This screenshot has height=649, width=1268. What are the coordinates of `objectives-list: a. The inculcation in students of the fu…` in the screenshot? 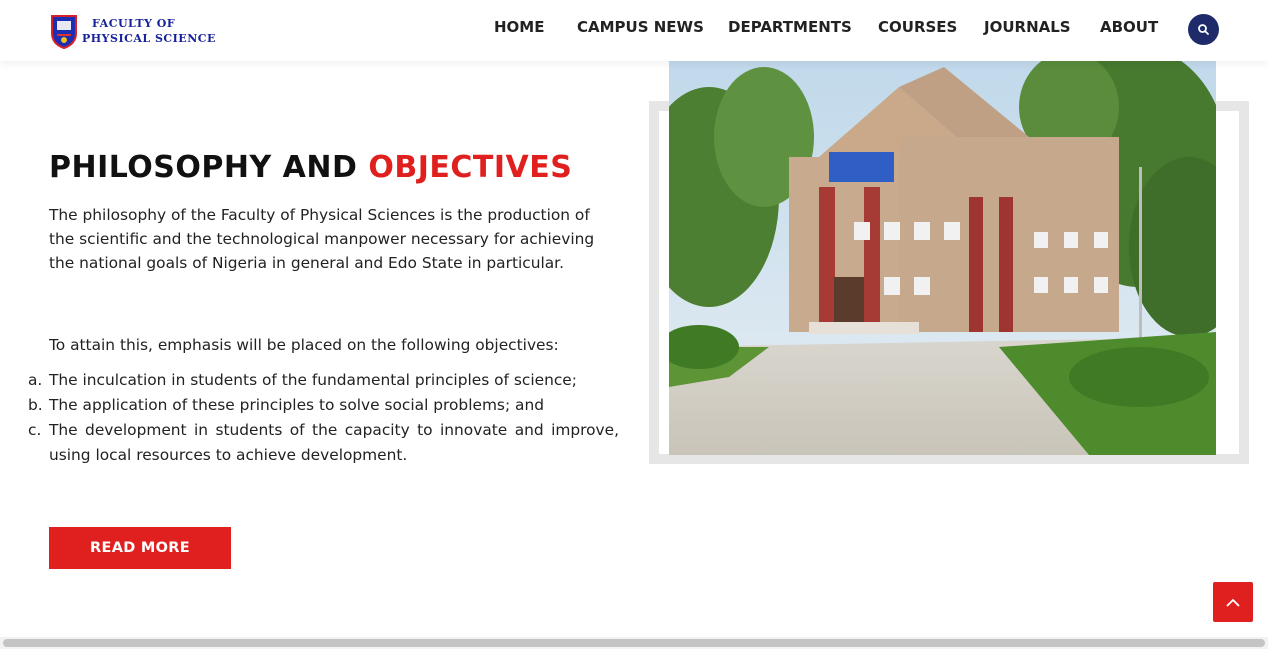 It's located at (323, 418).